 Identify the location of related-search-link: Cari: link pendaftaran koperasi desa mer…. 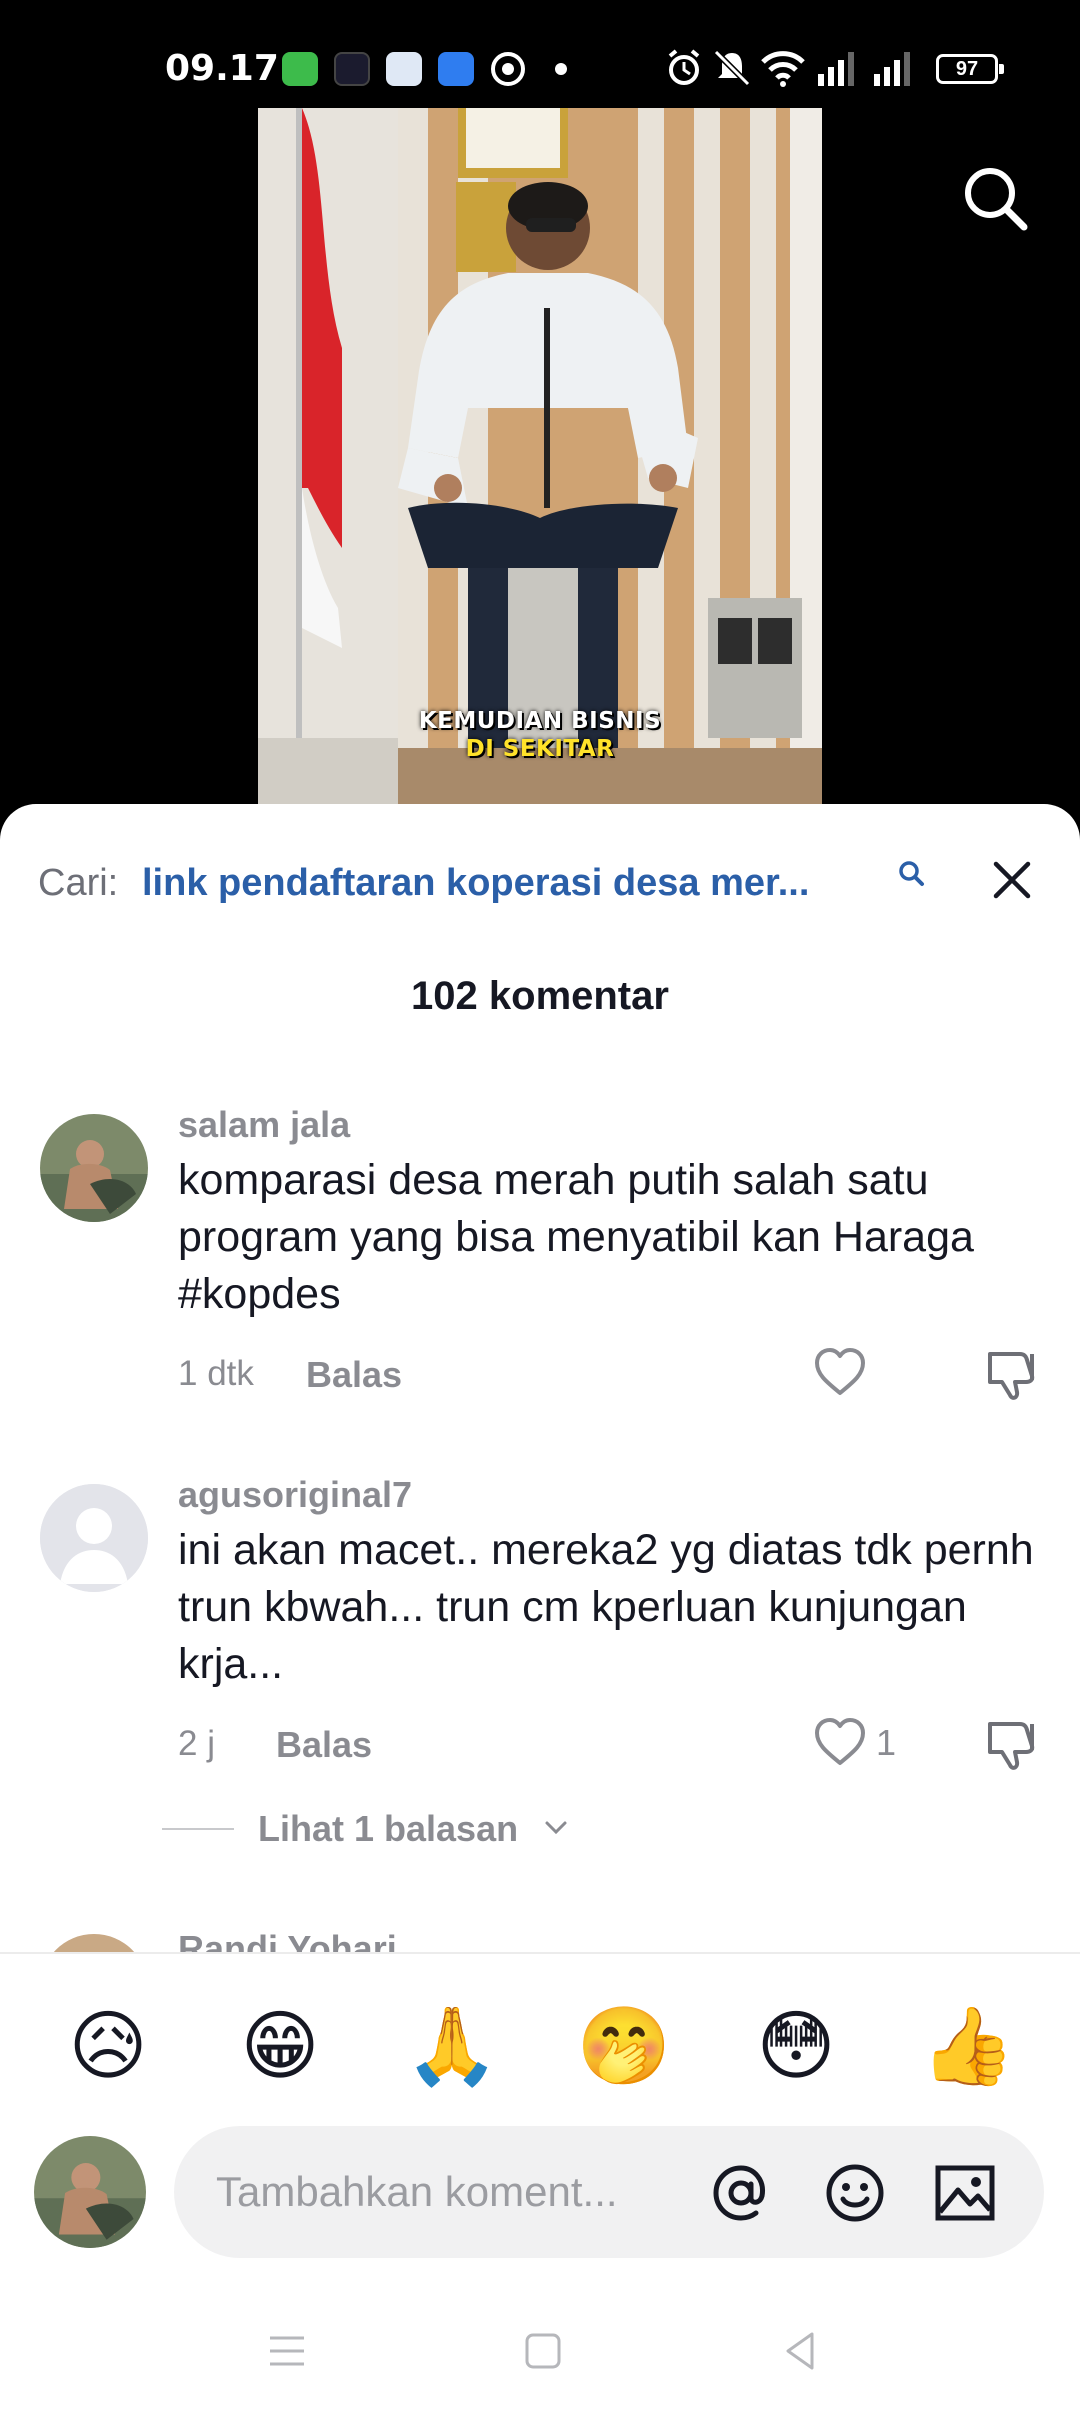
(543, 884).